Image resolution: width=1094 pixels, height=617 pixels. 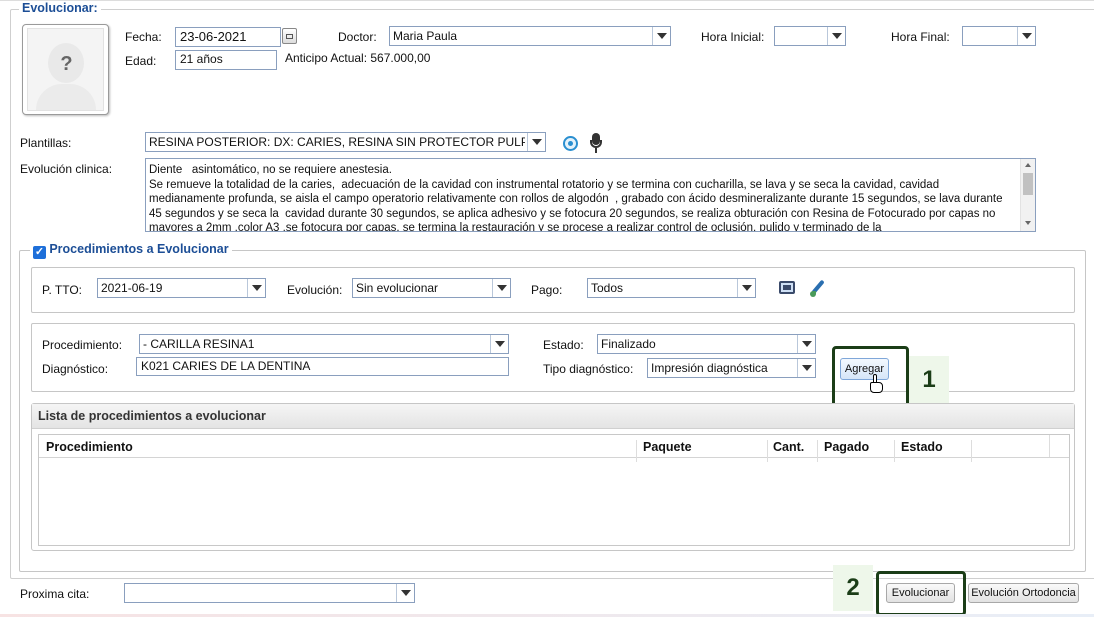 What do you see at coordinates (324, 344) in the screenshot?
I see `procedimiento-select: - CARILLA RESINA1` at bounding box center [324, 344].